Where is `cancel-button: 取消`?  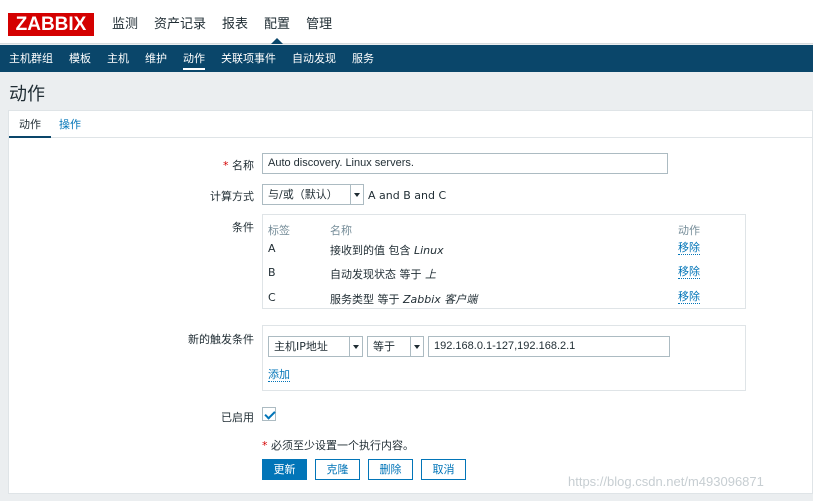 cancel-button: 取消 is located at coordinates (443, 469).